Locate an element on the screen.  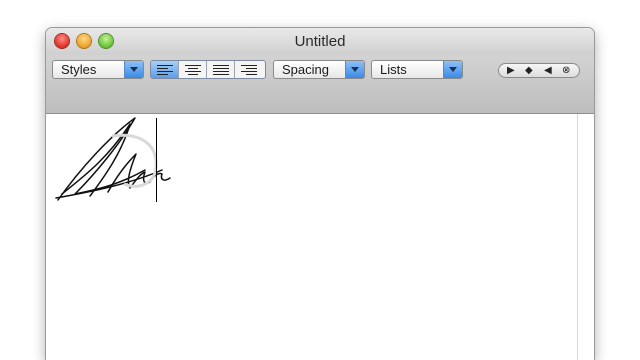
window-title: Untitled is located at coordinates (320, 41).